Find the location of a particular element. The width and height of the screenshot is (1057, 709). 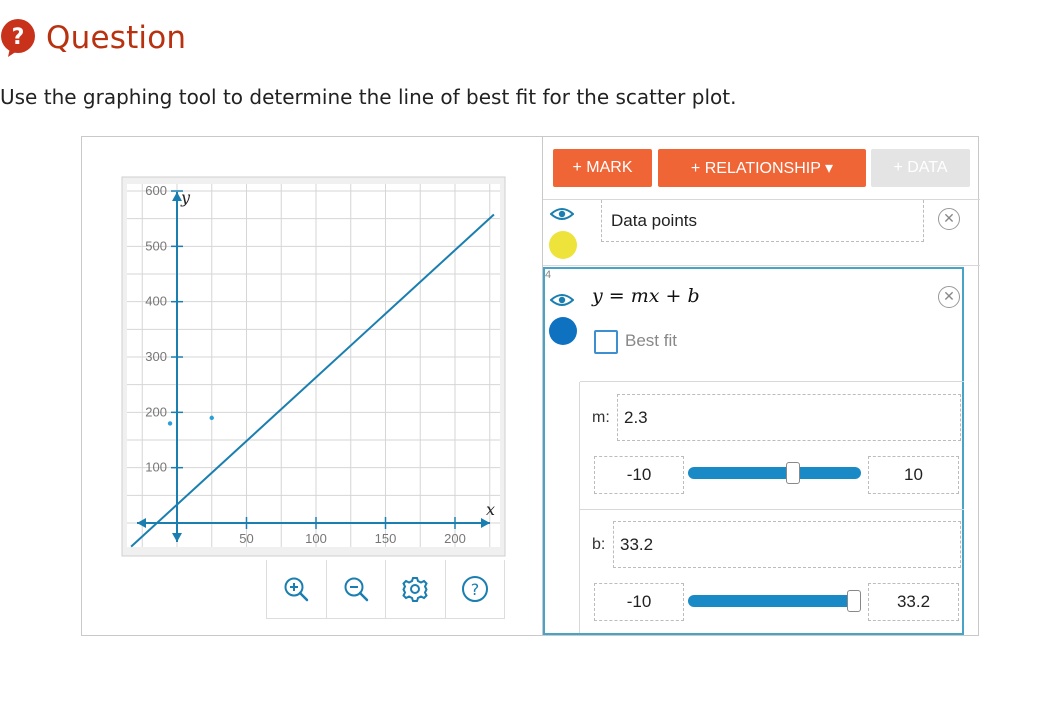

y-tick-label: 500 is located at coordinates (156, 245).